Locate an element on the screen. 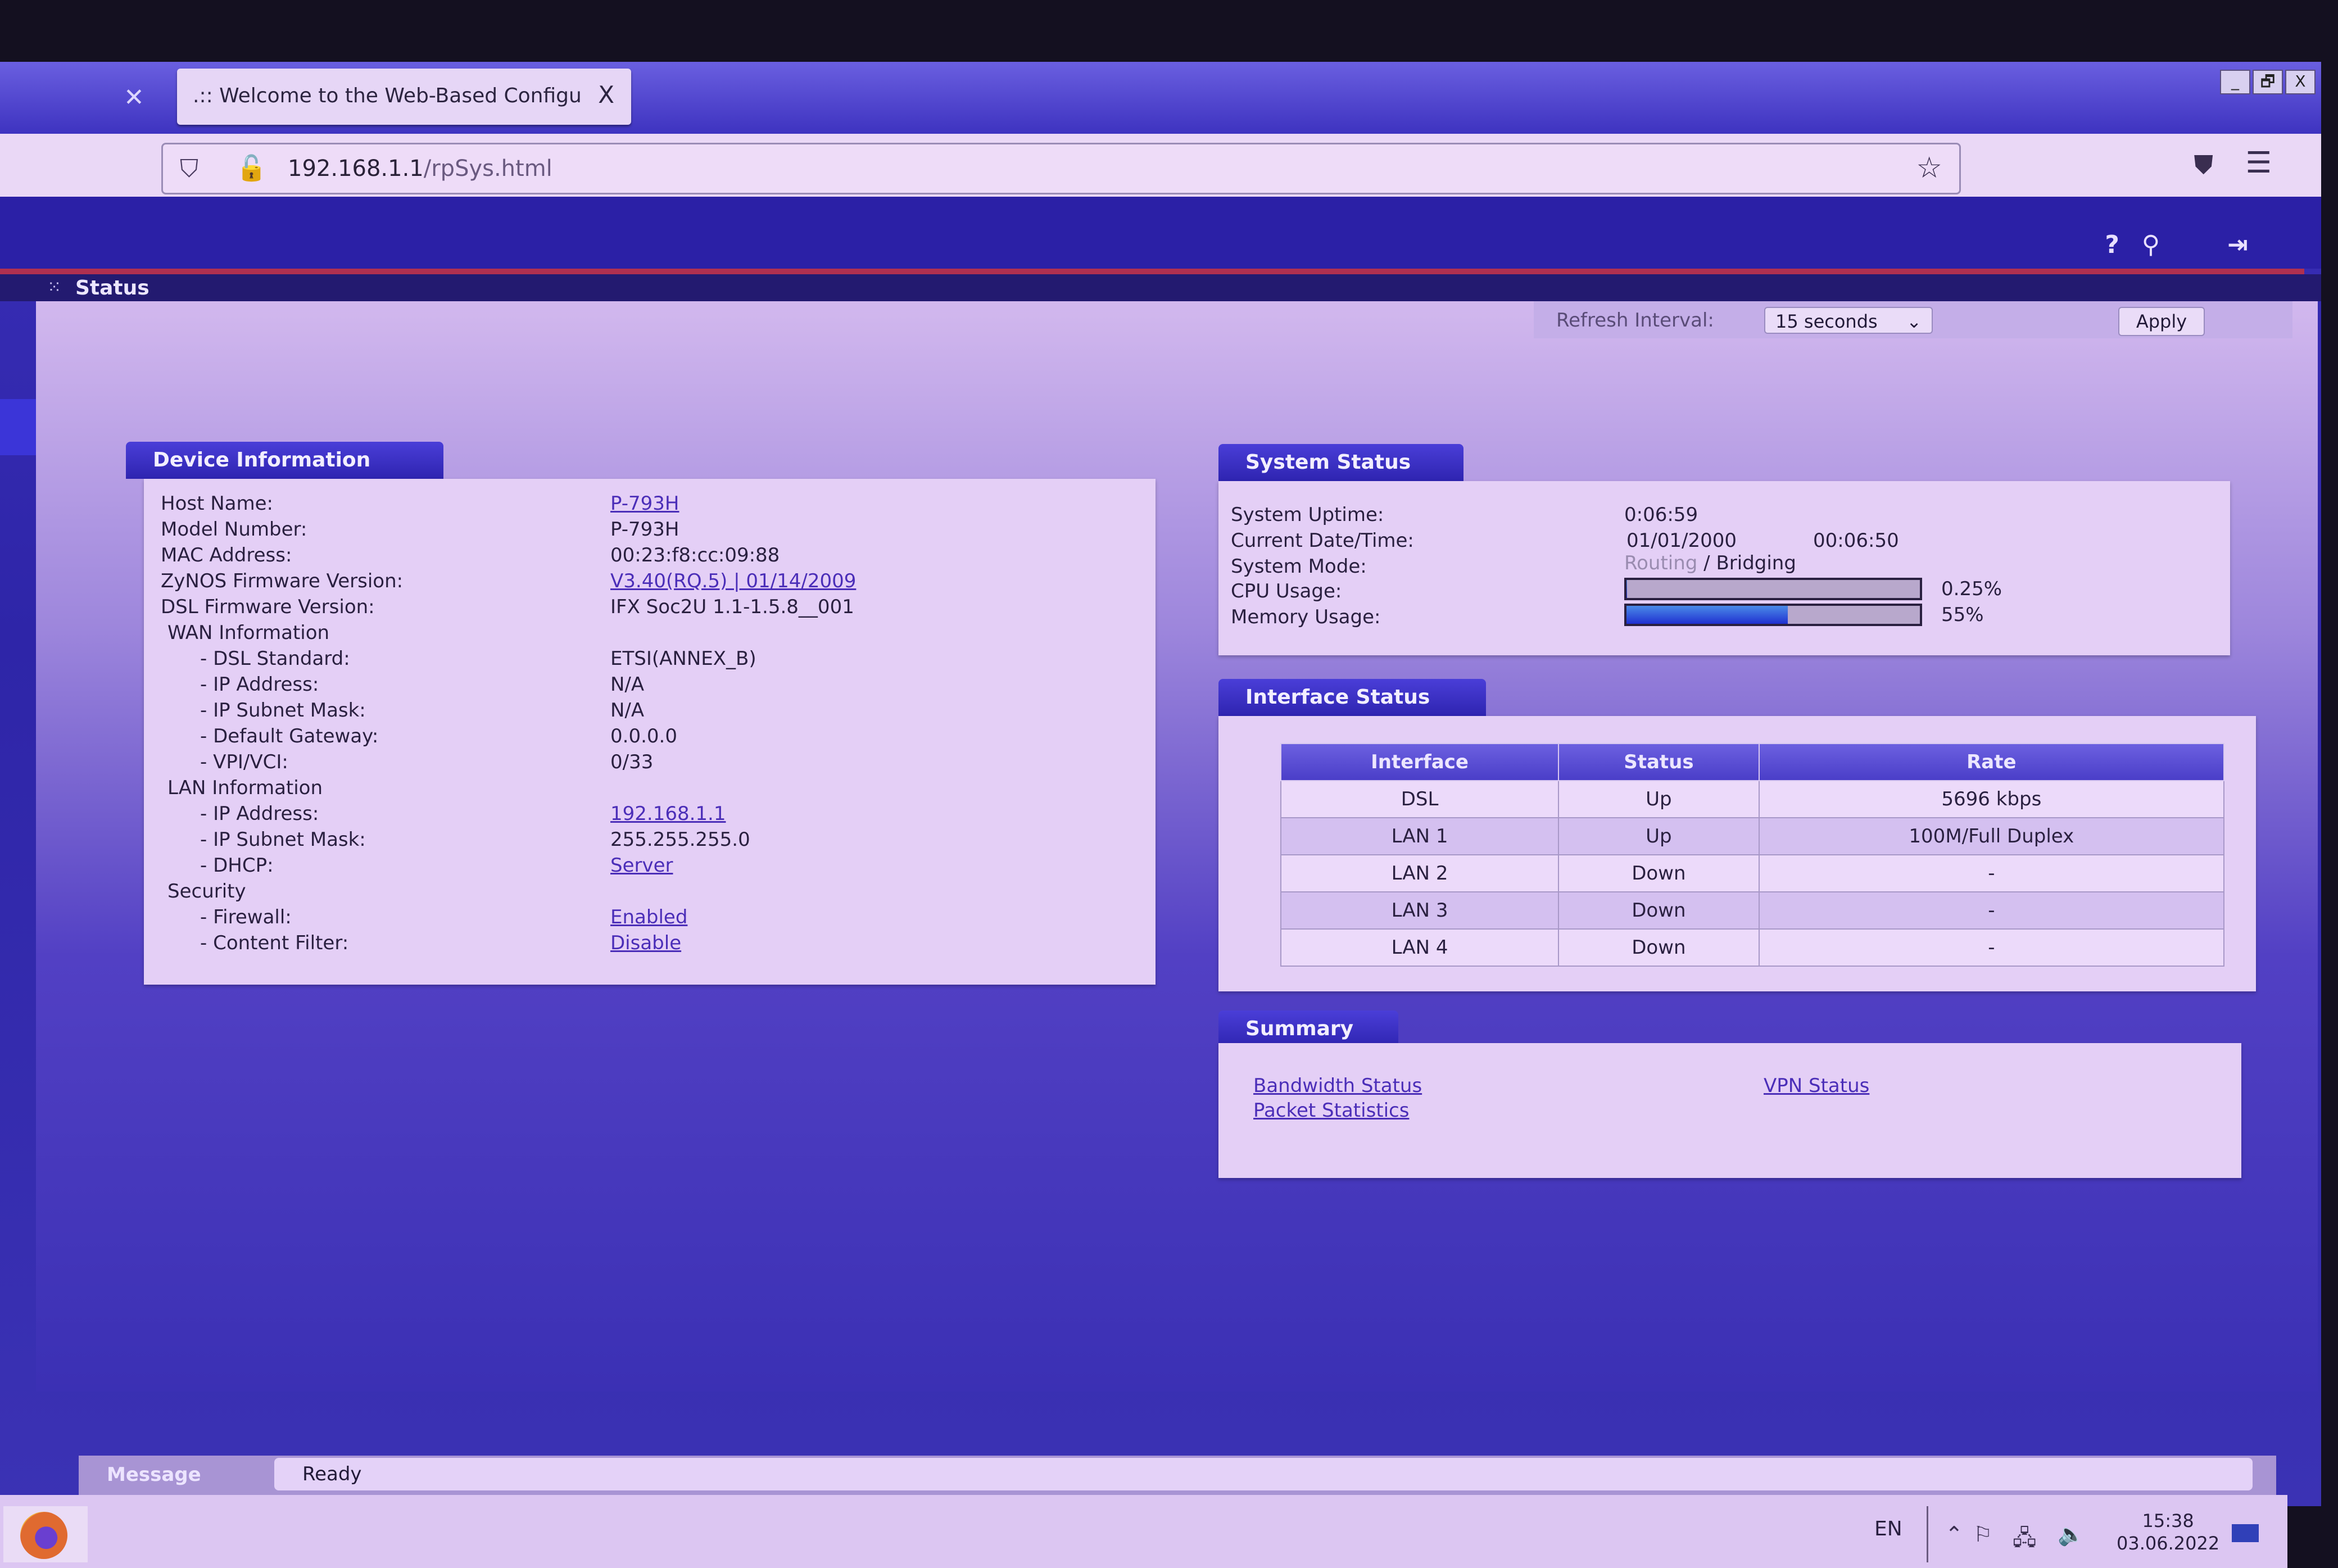 The width and height of the screenshot is (2338, 1568). column-header: Rate is located at coordinates (1991, 762).